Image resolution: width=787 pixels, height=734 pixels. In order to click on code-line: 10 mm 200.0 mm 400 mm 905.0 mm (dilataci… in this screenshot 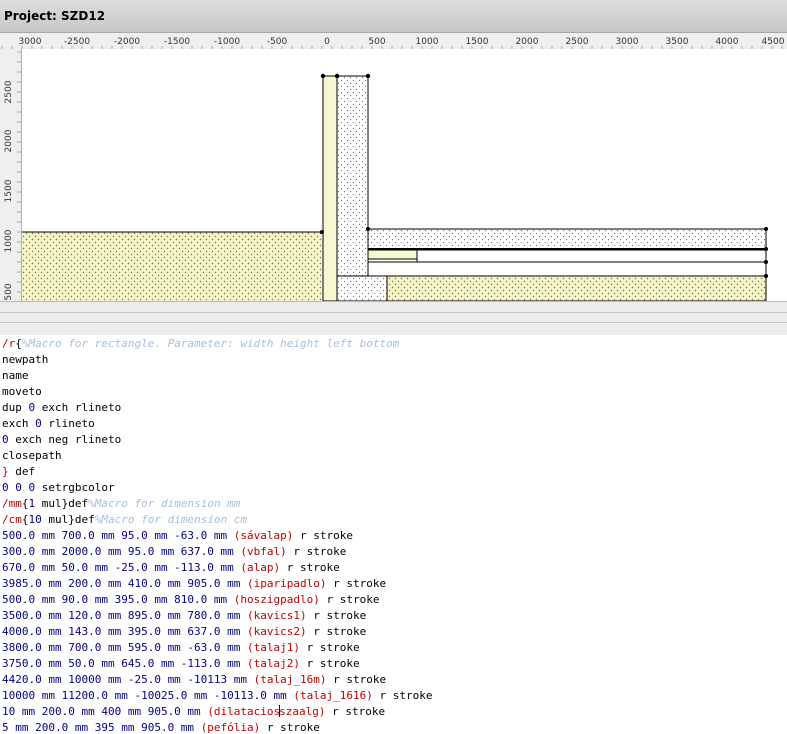, I will do `click(193, 712)`.